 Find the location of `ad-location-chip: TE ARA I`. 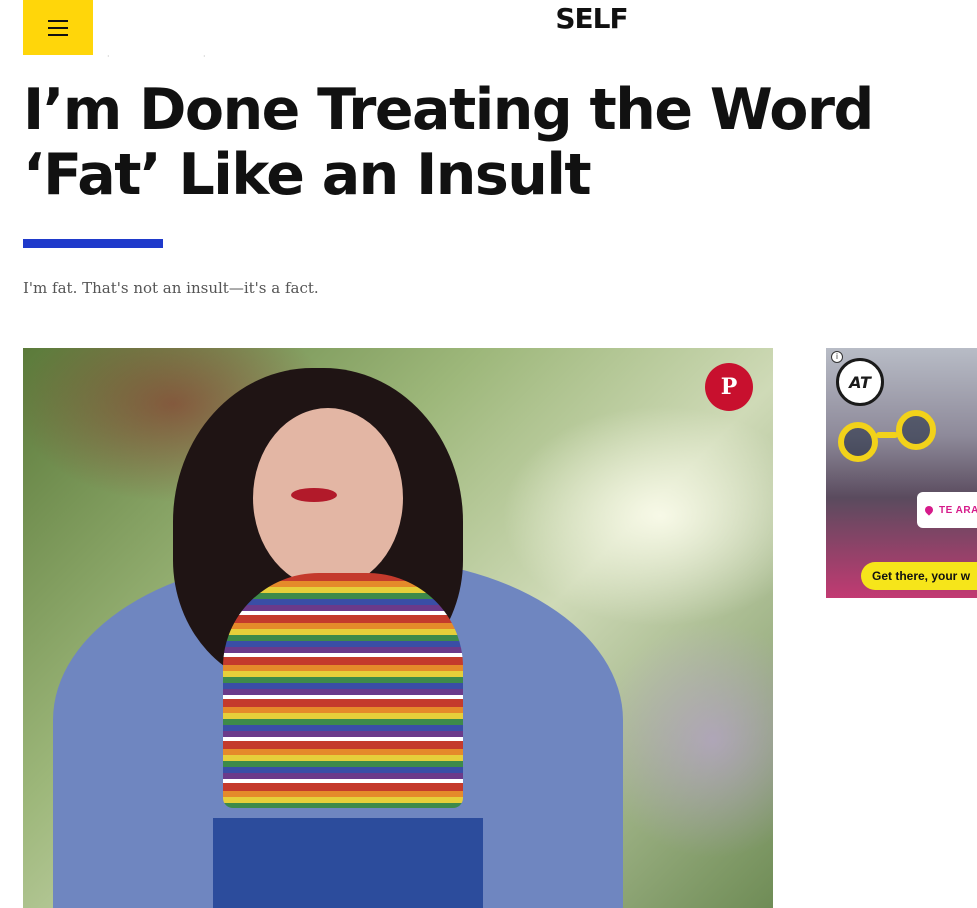

ad-location-chip: TE ARA I is located at coordinates (947, 510).